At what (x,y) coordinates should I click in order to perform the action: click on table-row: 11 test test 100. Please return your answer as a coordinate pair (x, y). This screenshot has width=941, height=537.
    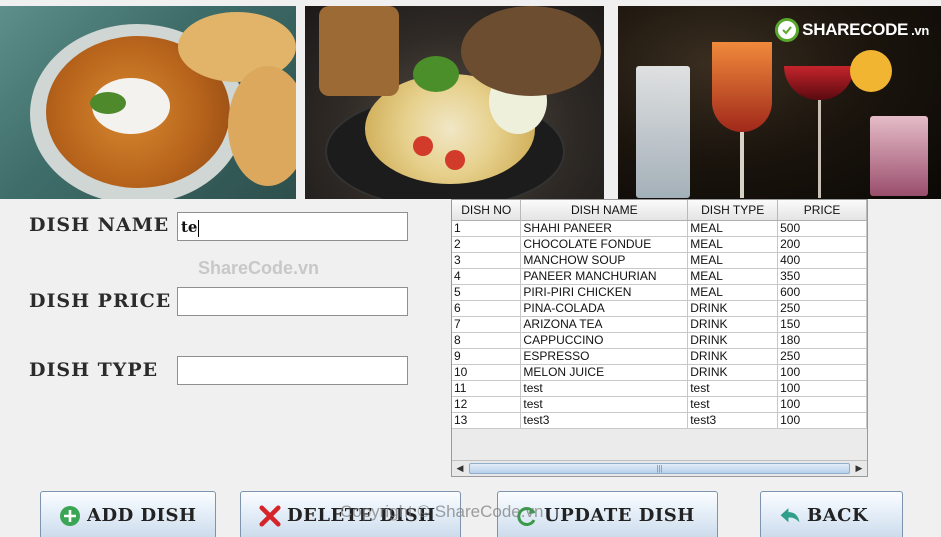
    Looking at the image, I should click on (659, 388).